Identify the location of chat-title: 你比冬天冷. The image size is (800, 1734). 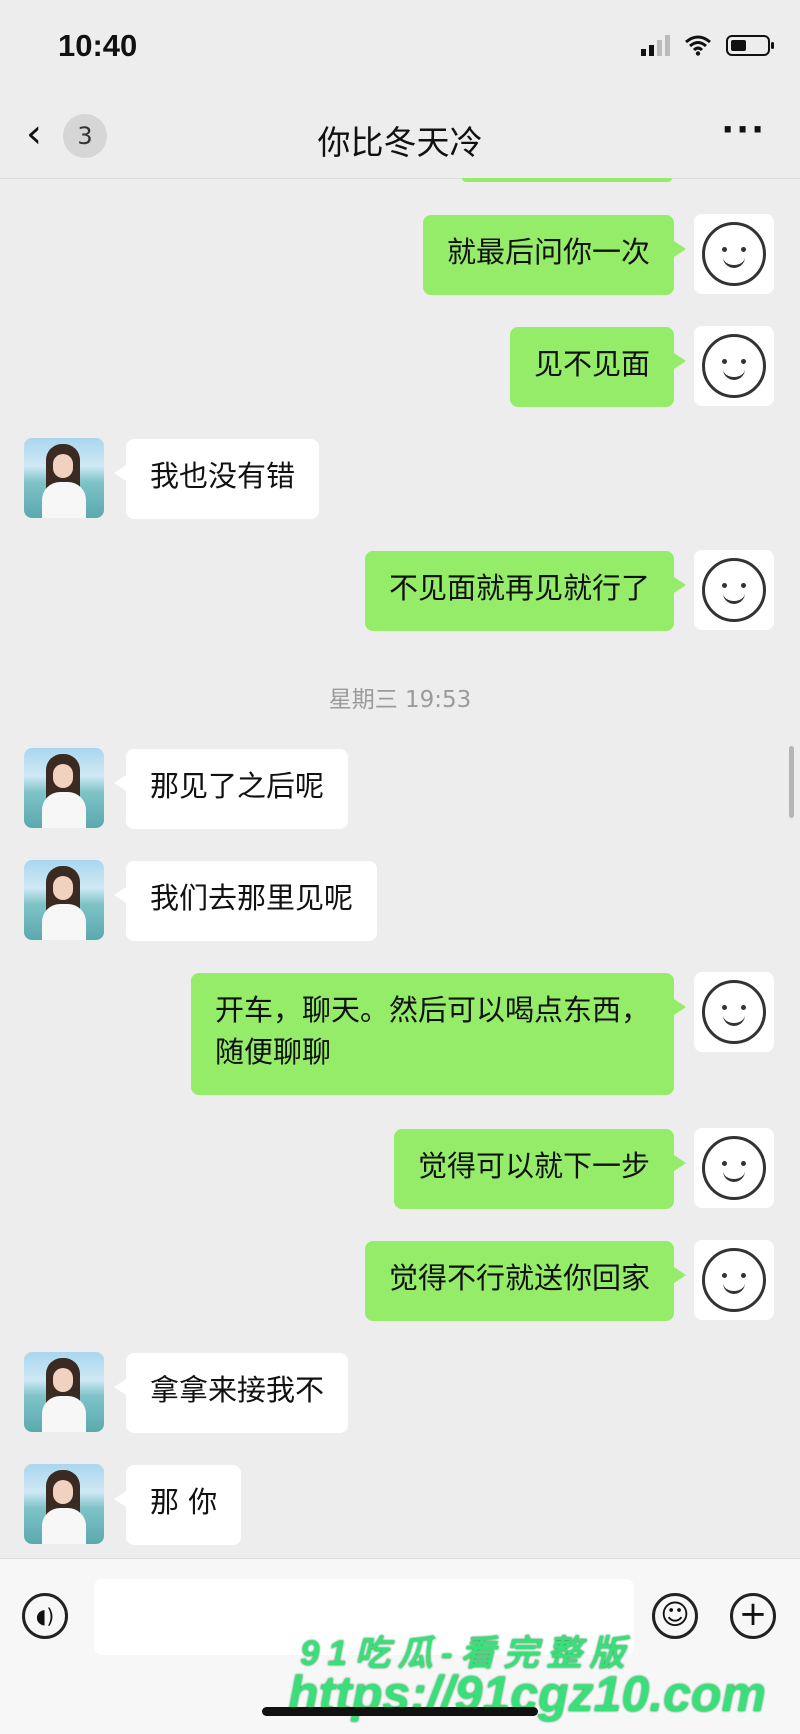
(400, 142).